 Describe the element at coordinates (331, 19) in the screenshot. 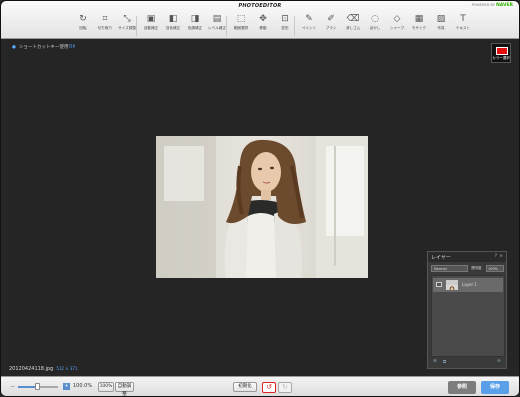

I see `brush-icon: ✐` at that location.